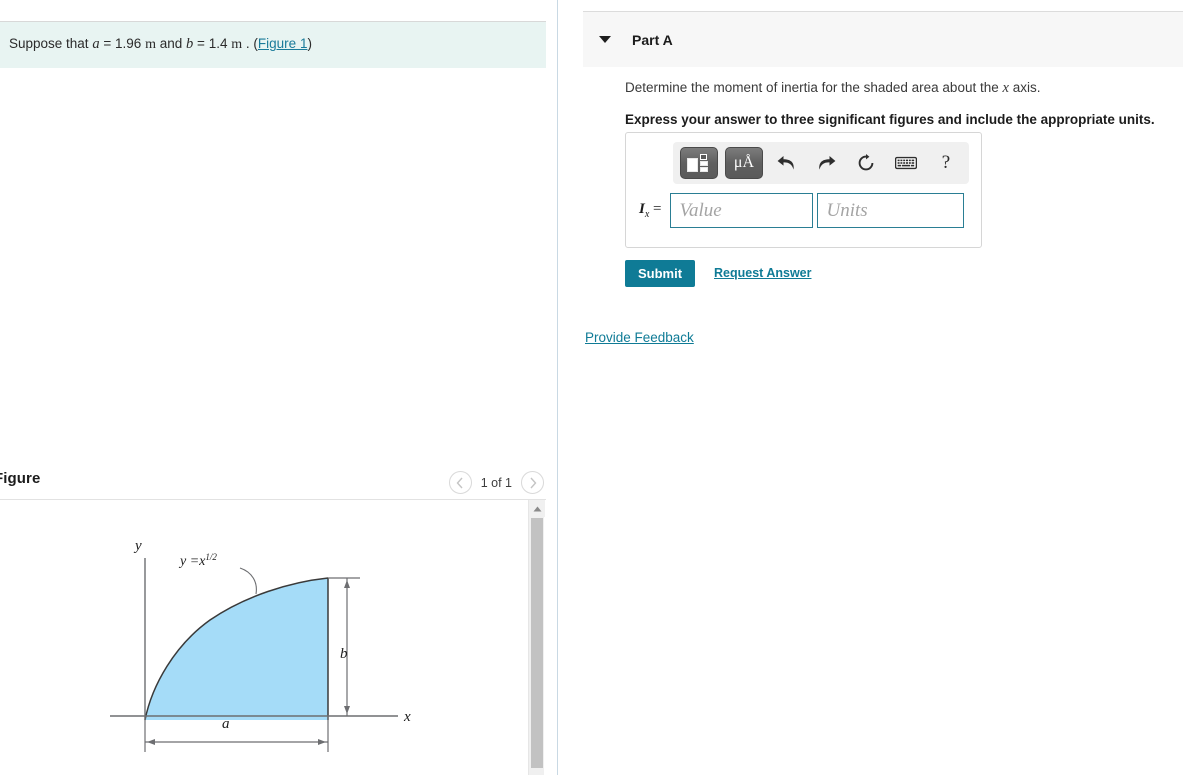  I want to click on answer-units-input, so click(890, 210).